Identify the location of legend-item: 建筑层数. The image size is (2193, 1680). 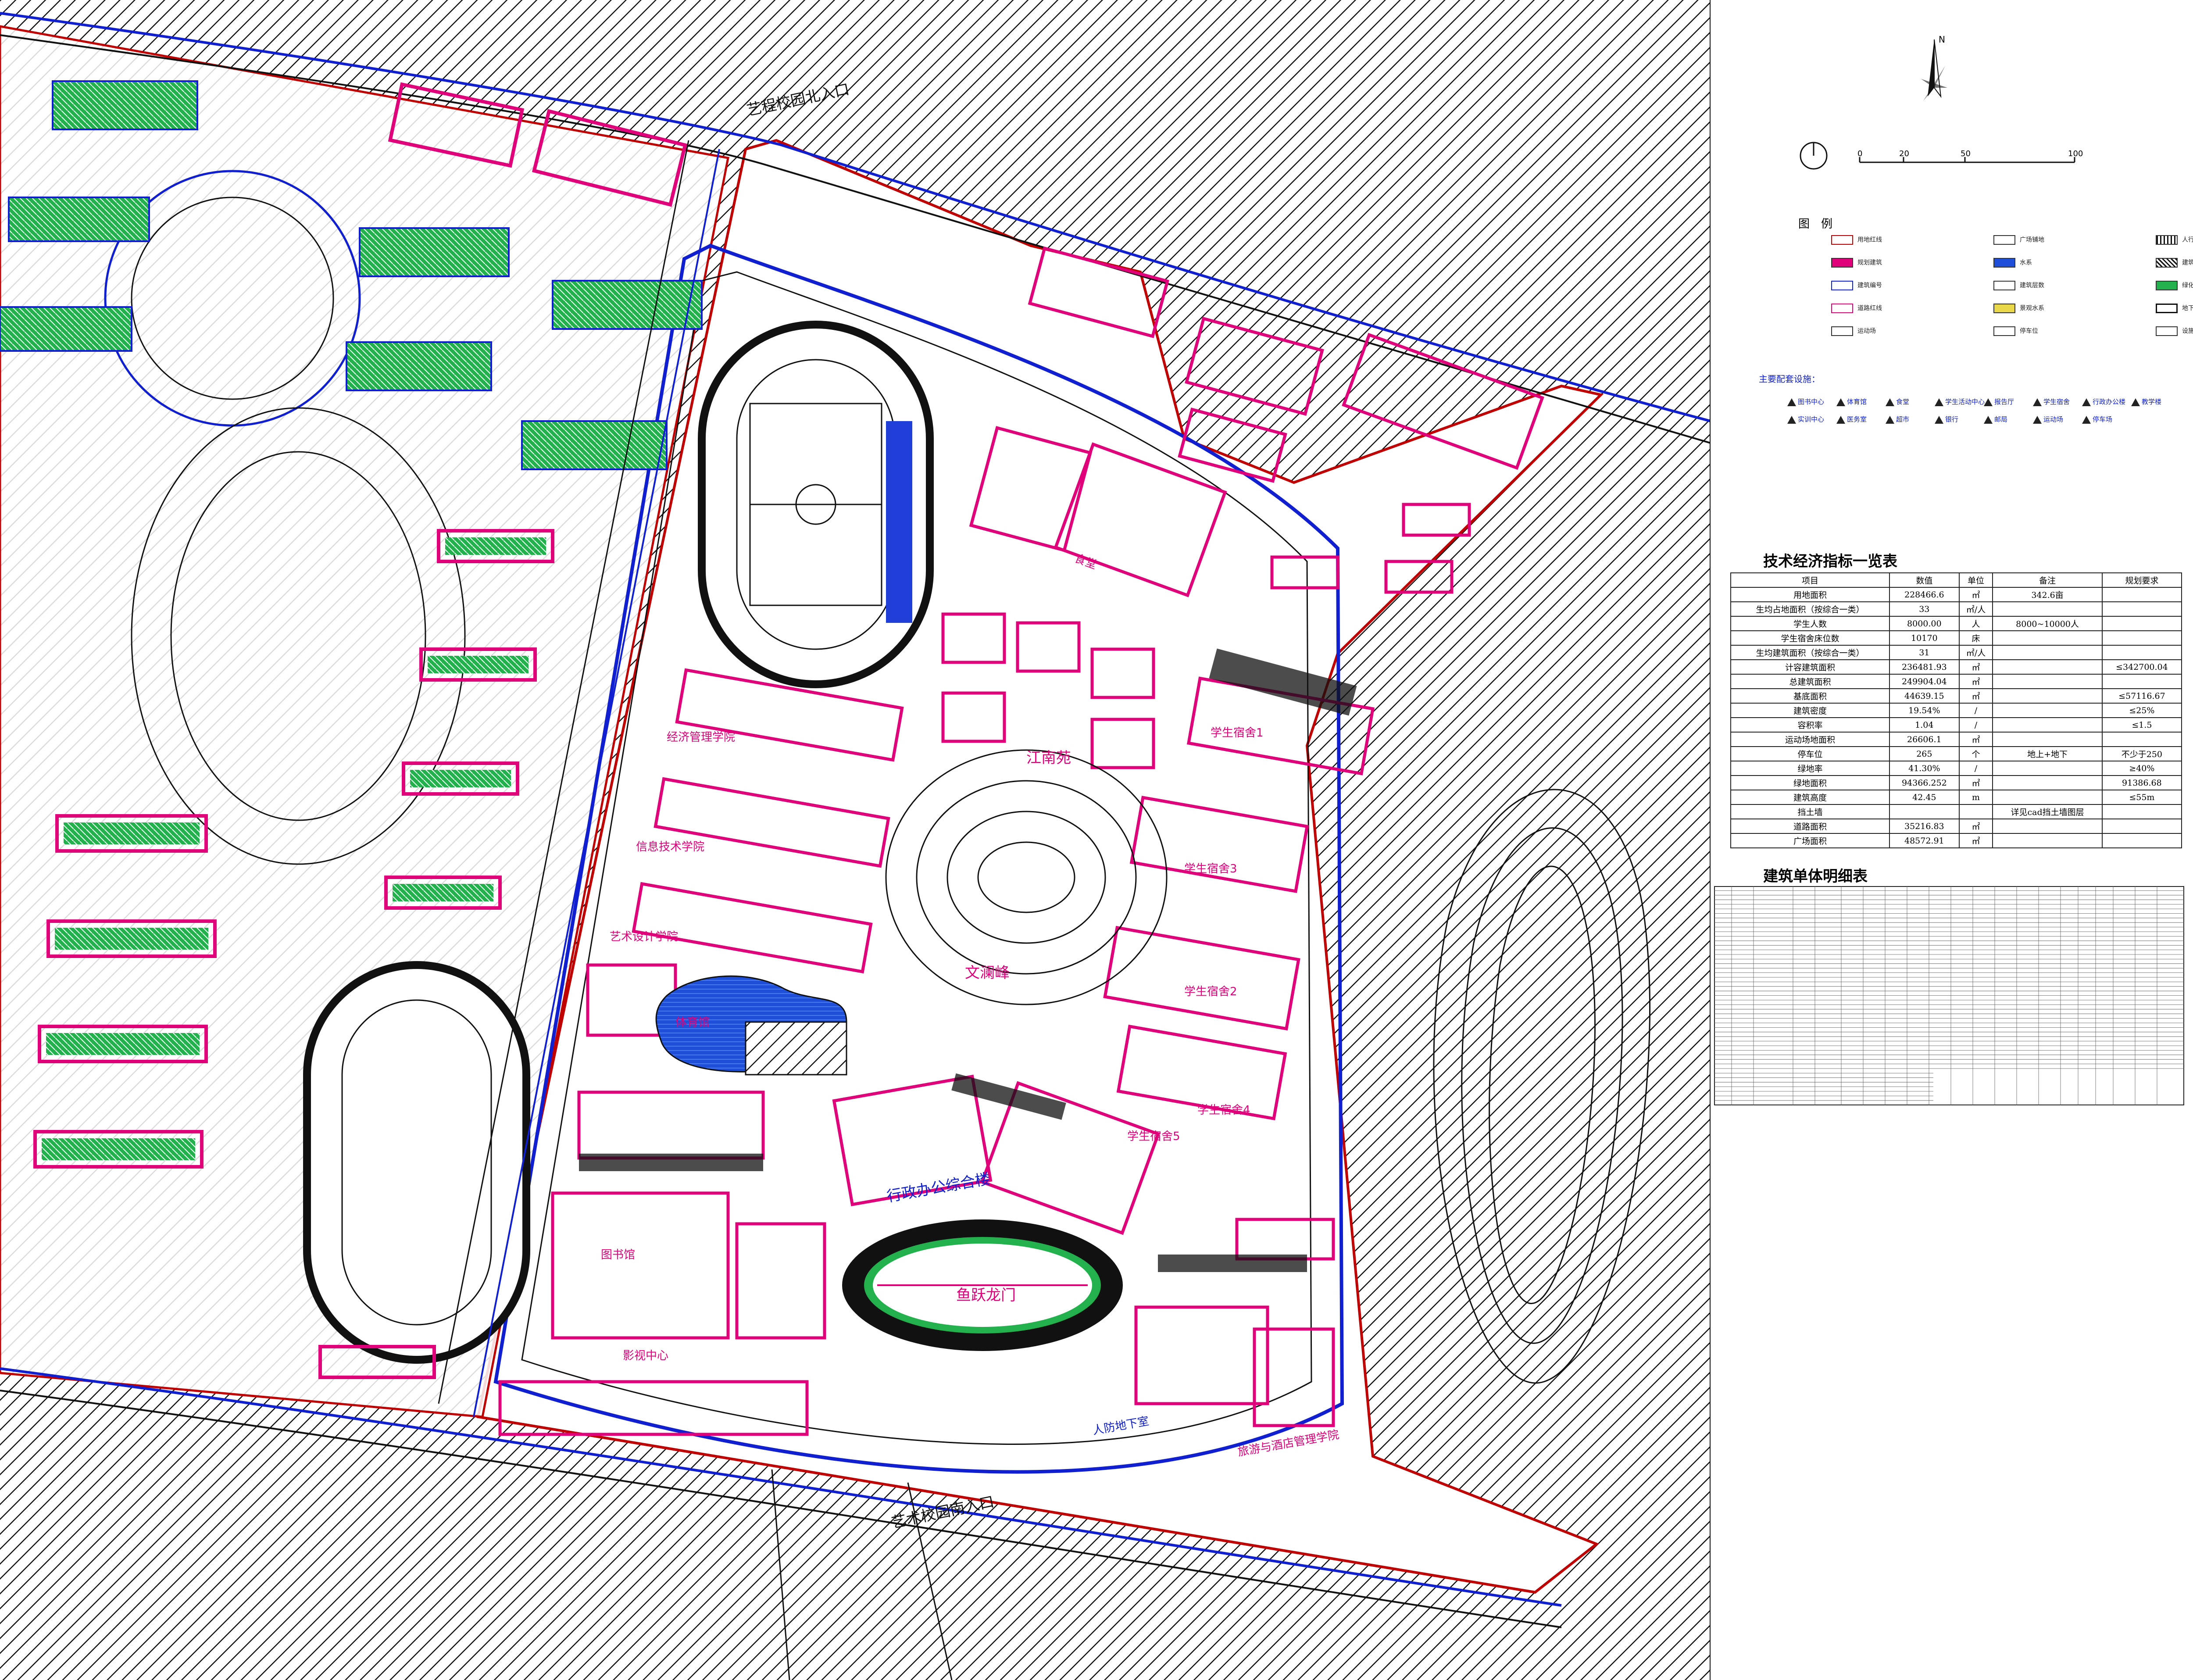
(2059, 286).